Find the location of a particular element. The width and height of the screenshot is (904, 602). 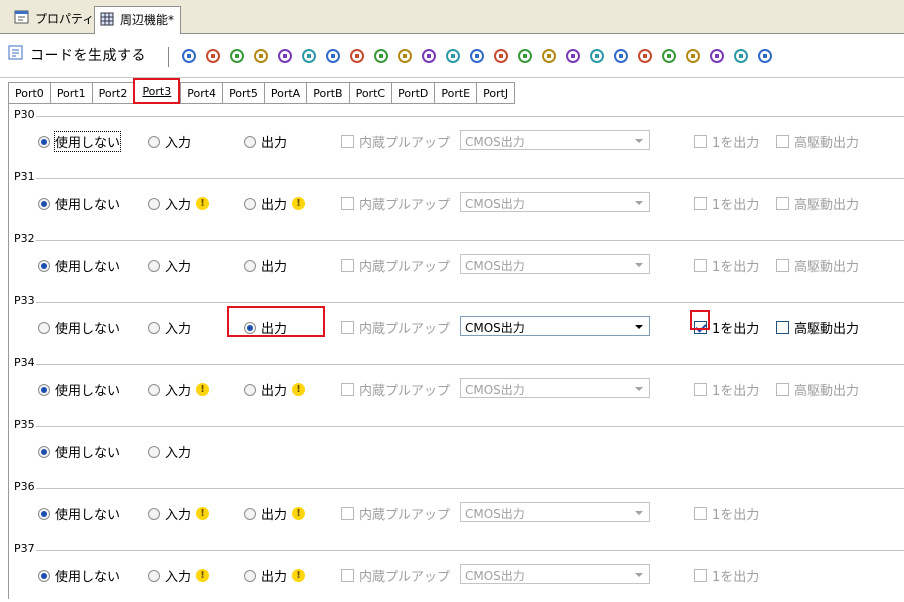

tab-port0: Port0 is located at coordinates (29, 93).